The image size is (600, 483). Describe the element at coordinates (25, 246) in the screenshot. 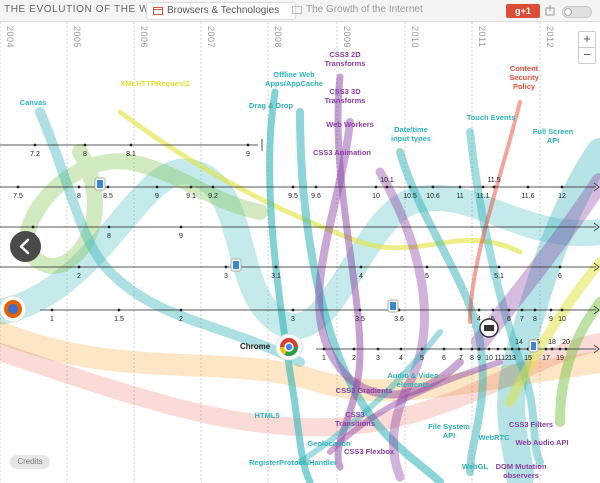

I see `back-button` at that location.